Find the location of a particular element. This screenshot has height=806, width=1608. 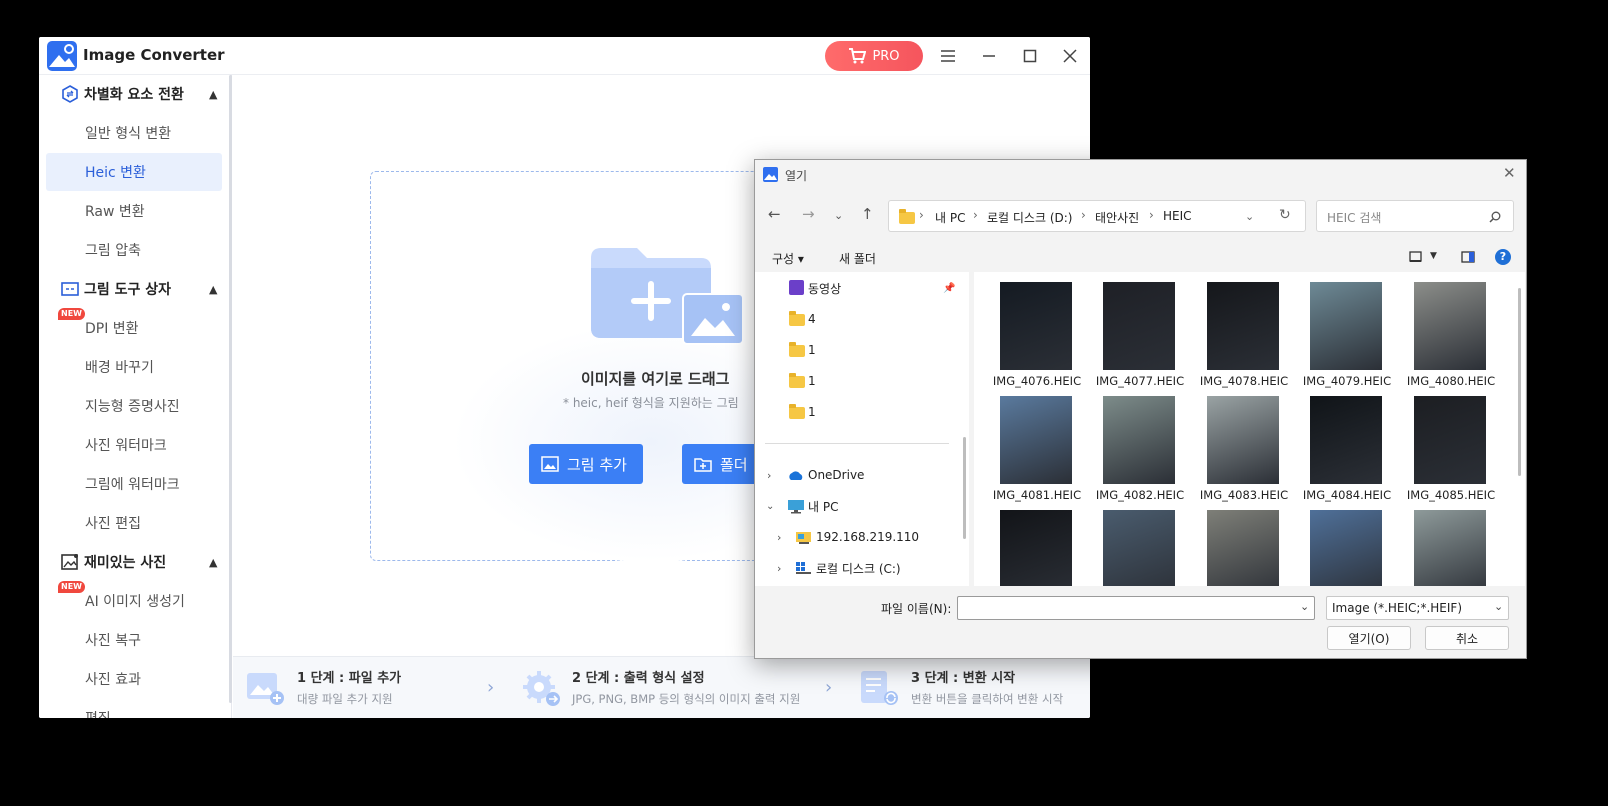

file-item: IMG_4076.HEIC is located at coordinates (1035, 330).